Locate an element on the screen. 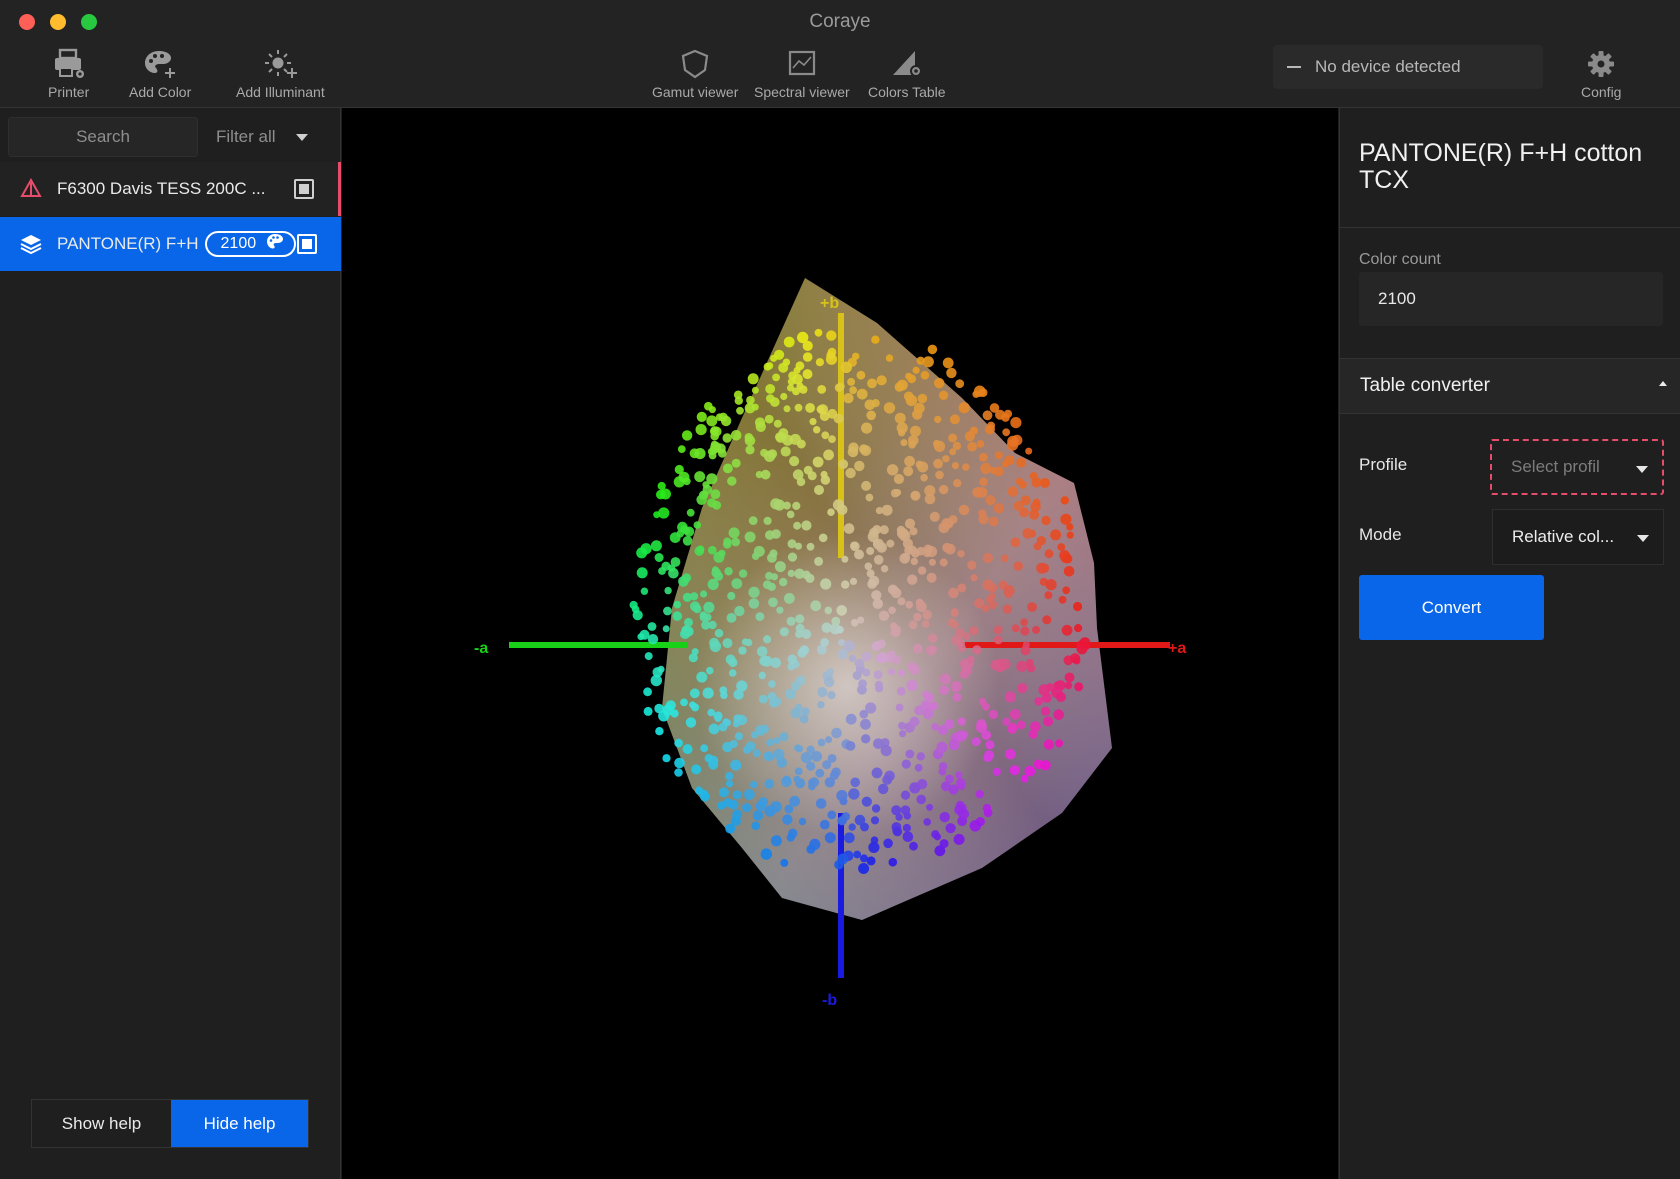 This screenshot has height=1179, width=1680. colors-table-button: Colors Table is located at coordinates (907, 73).